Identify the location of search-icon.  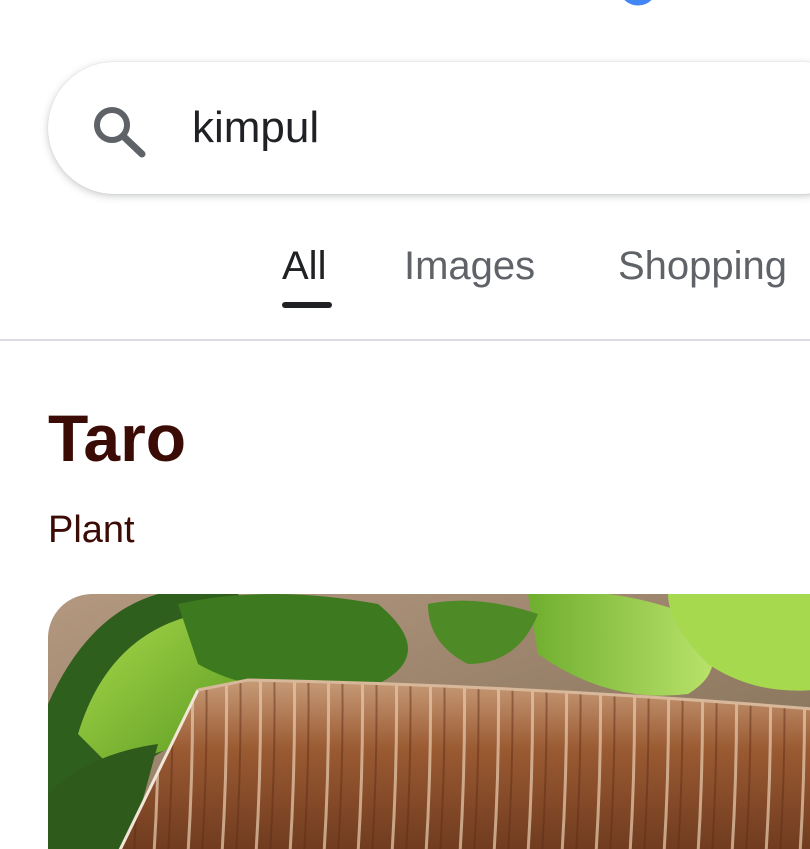
(119, 131).